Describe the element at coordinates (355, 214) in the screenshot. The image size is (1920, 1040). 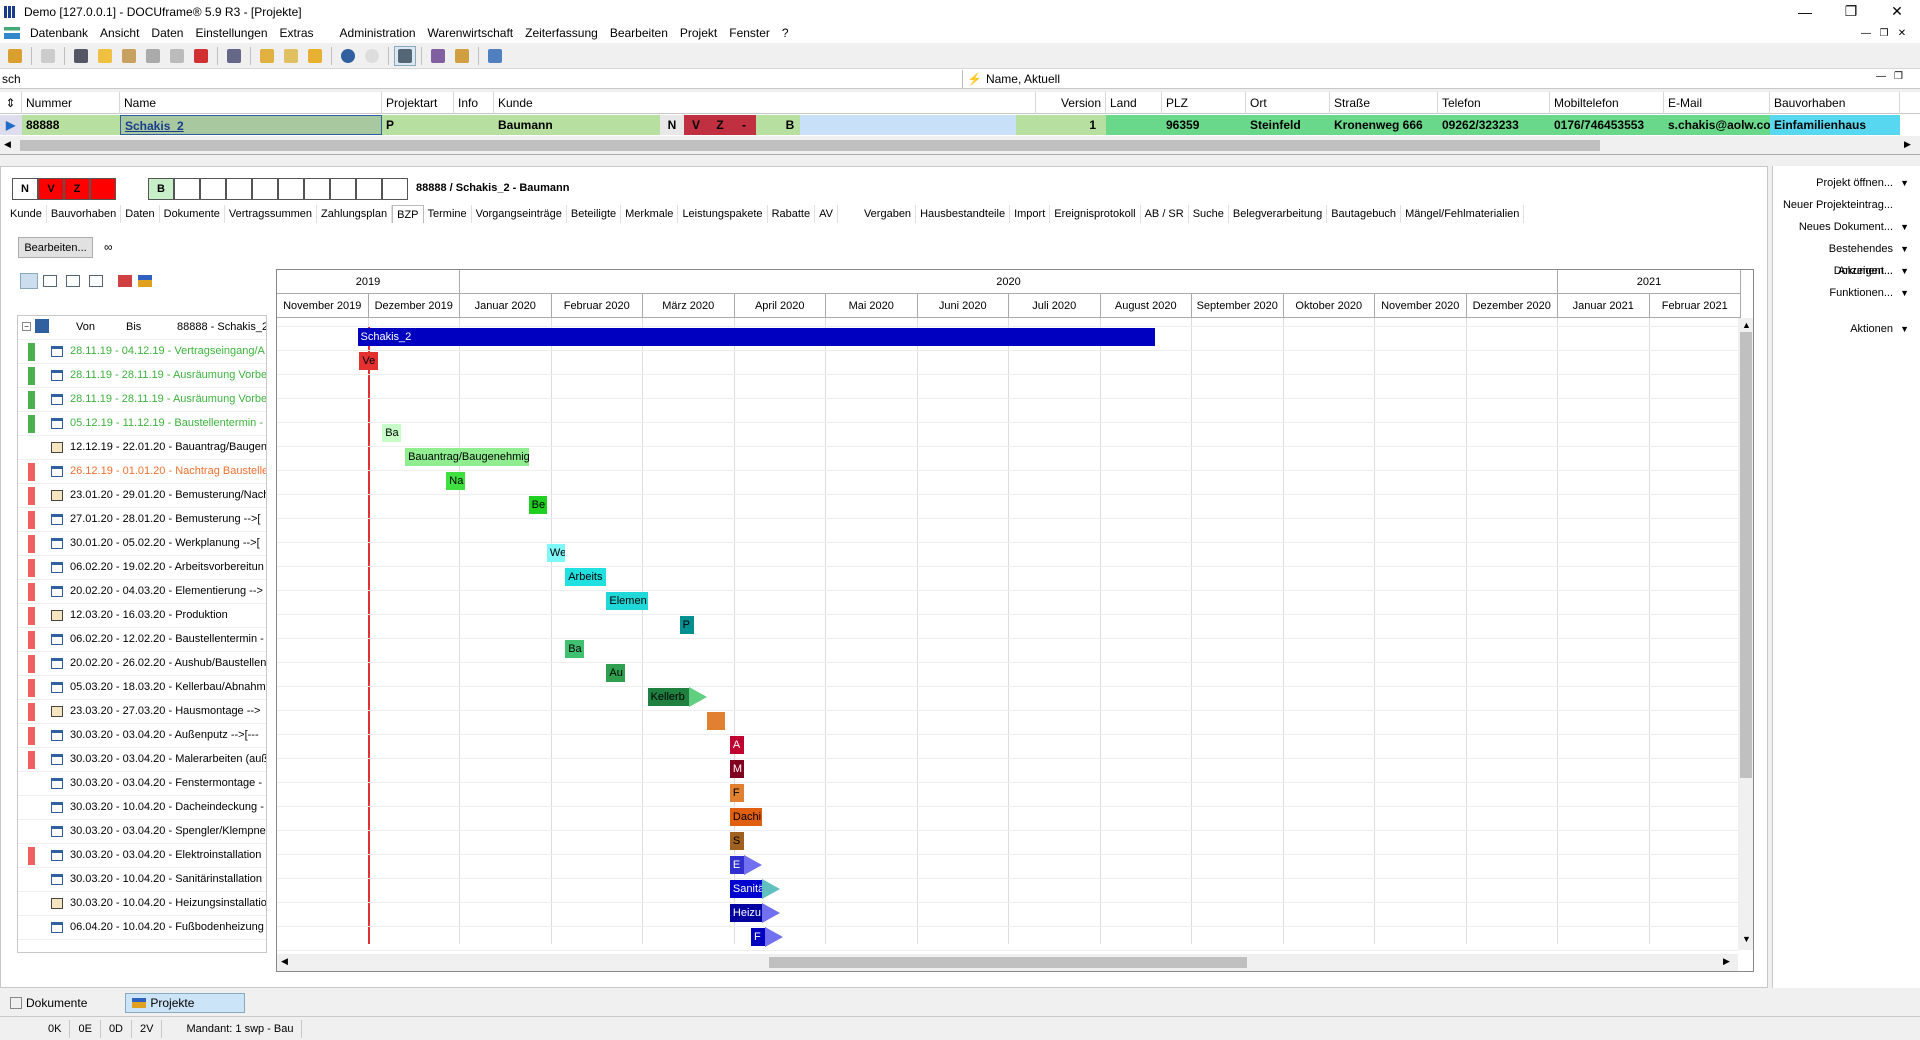
I see `tab-5: Zahlungsplan` at that location.